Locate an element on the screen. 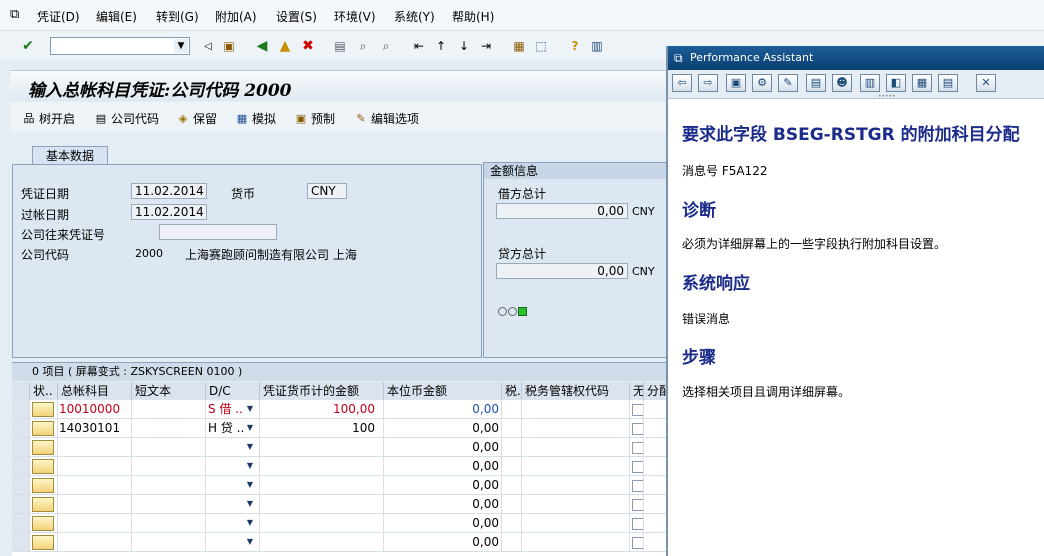 The width and height of the screenshot is (1044, 556). first-page-icon: ⇤ is located at coordinates (419, 46).